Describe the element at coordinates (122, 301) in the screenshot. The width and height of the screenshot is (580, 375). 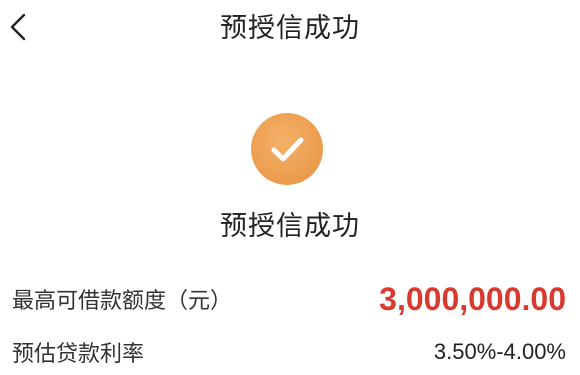
I see `max-limit-label: 最高可借款额度（元）` at that location.